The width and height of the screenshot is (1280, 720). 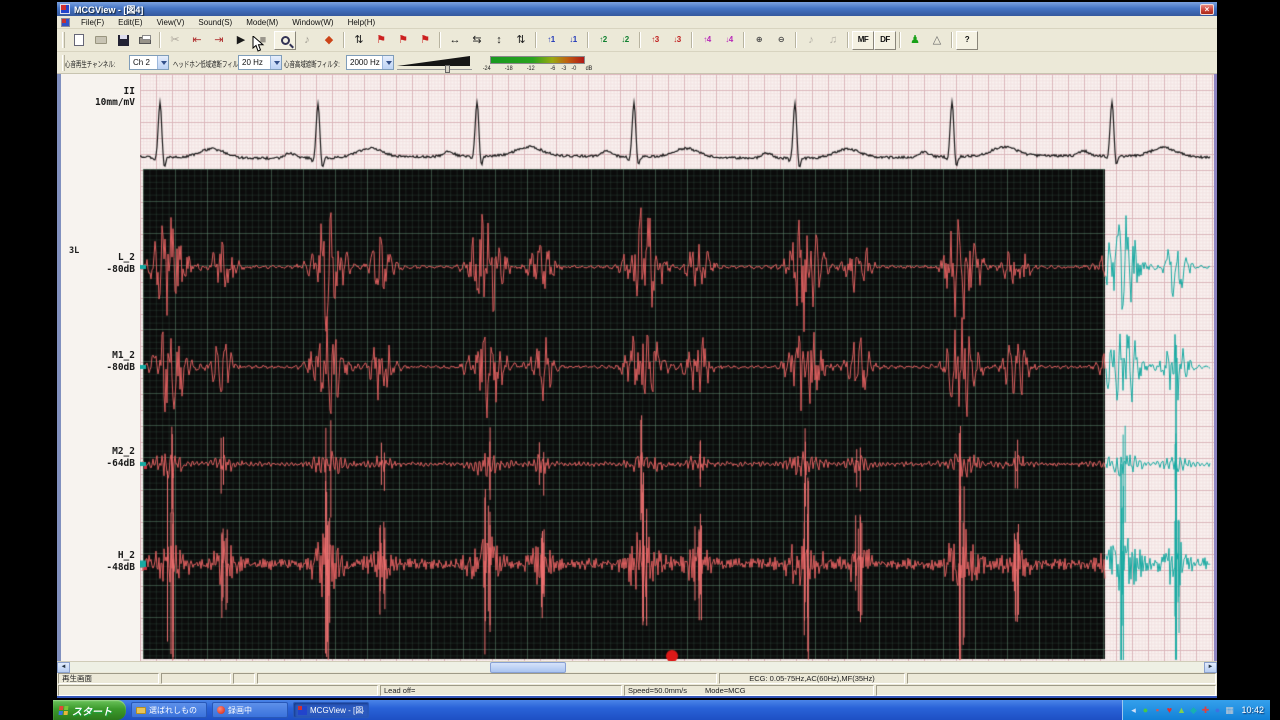 What do you see at coordinates (1229, 710) in the screenshot?
I see `tray-grid-icon: ▦` at bounding box center [1229, 710].